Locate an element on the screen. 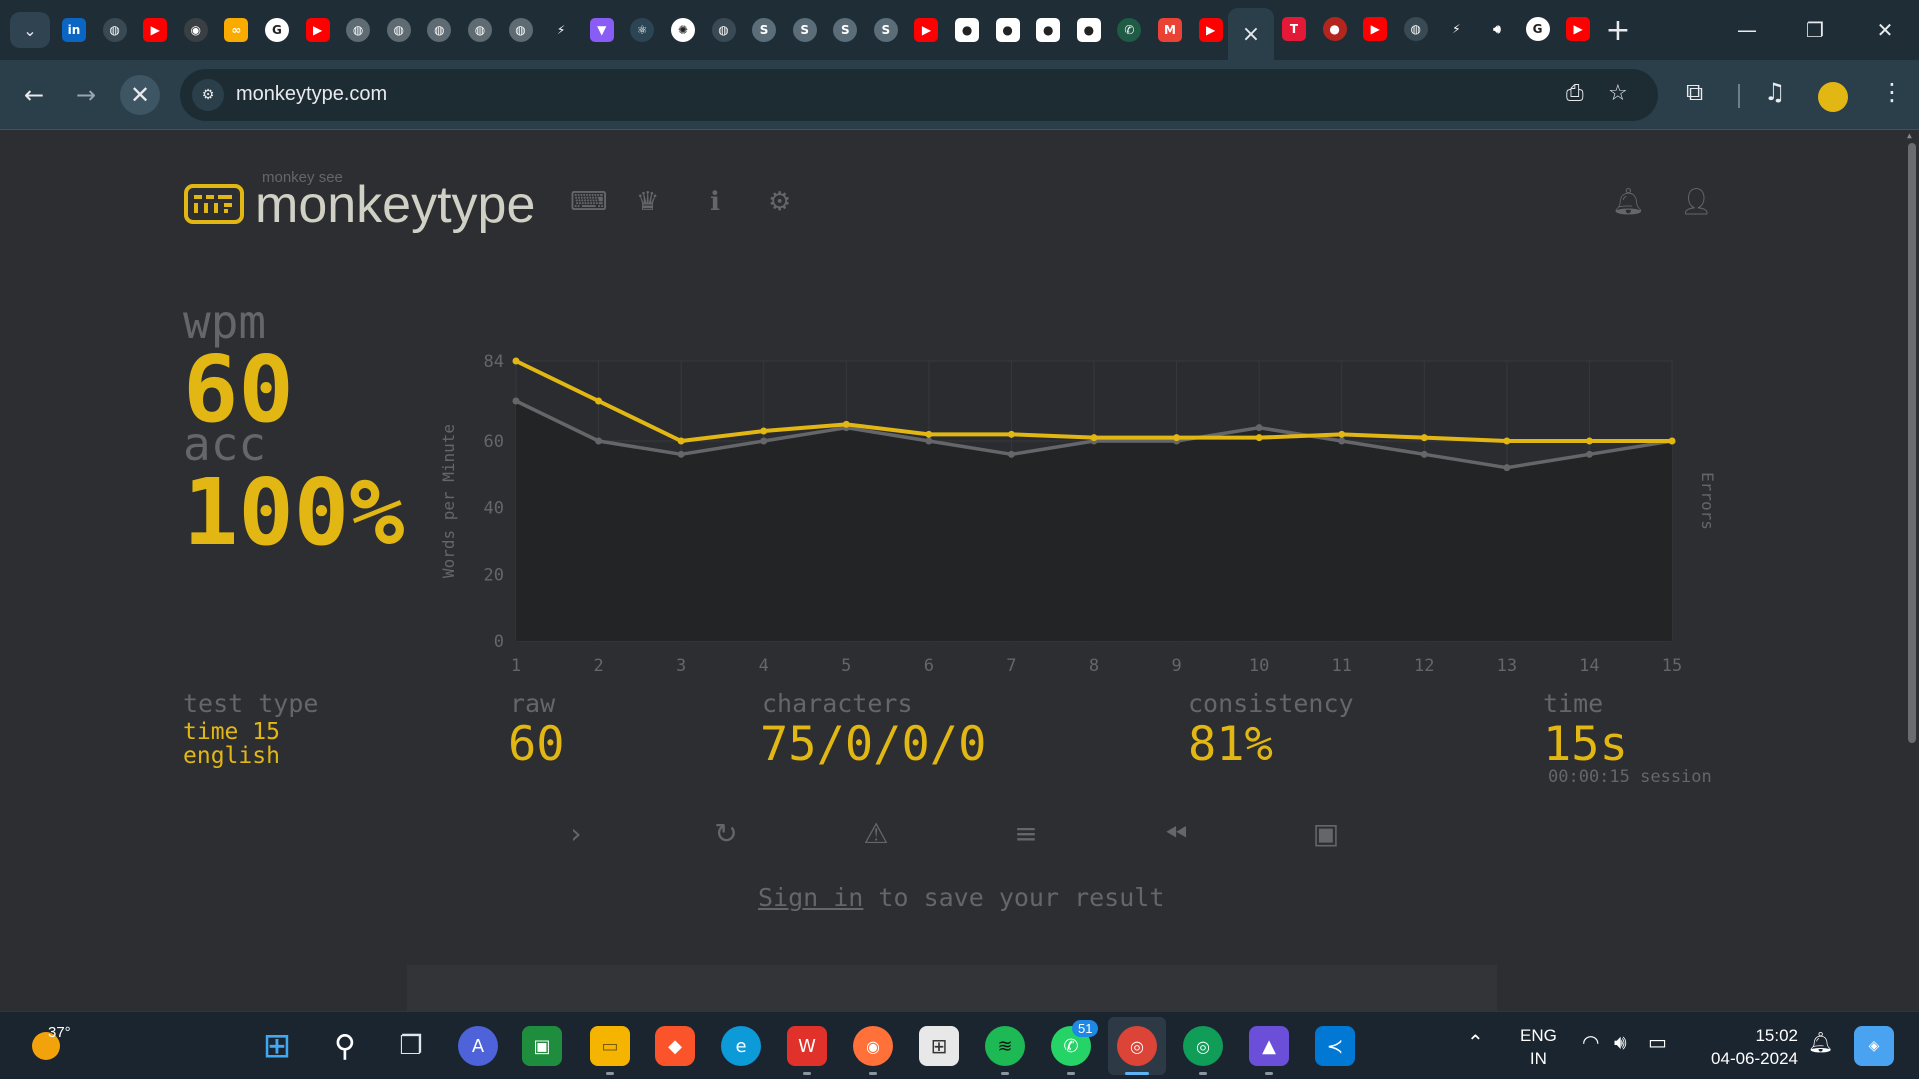  scrollbar-thumb is located at coordinates (1912, 443).